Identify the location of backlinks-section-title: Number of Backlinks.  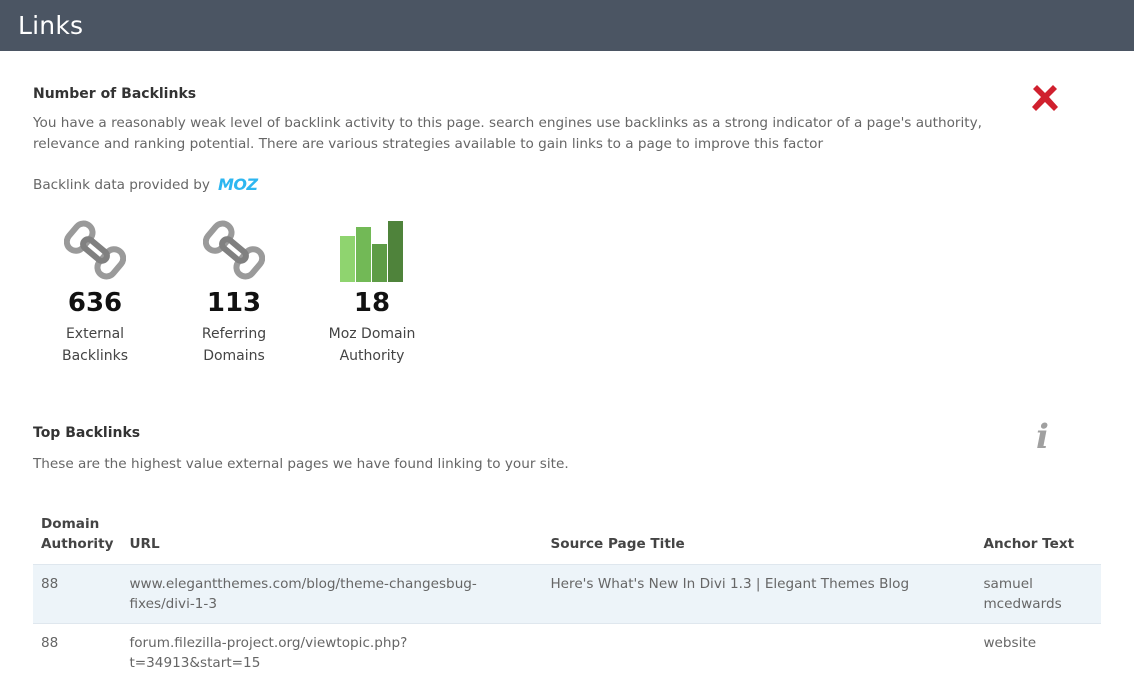
(114, 94).